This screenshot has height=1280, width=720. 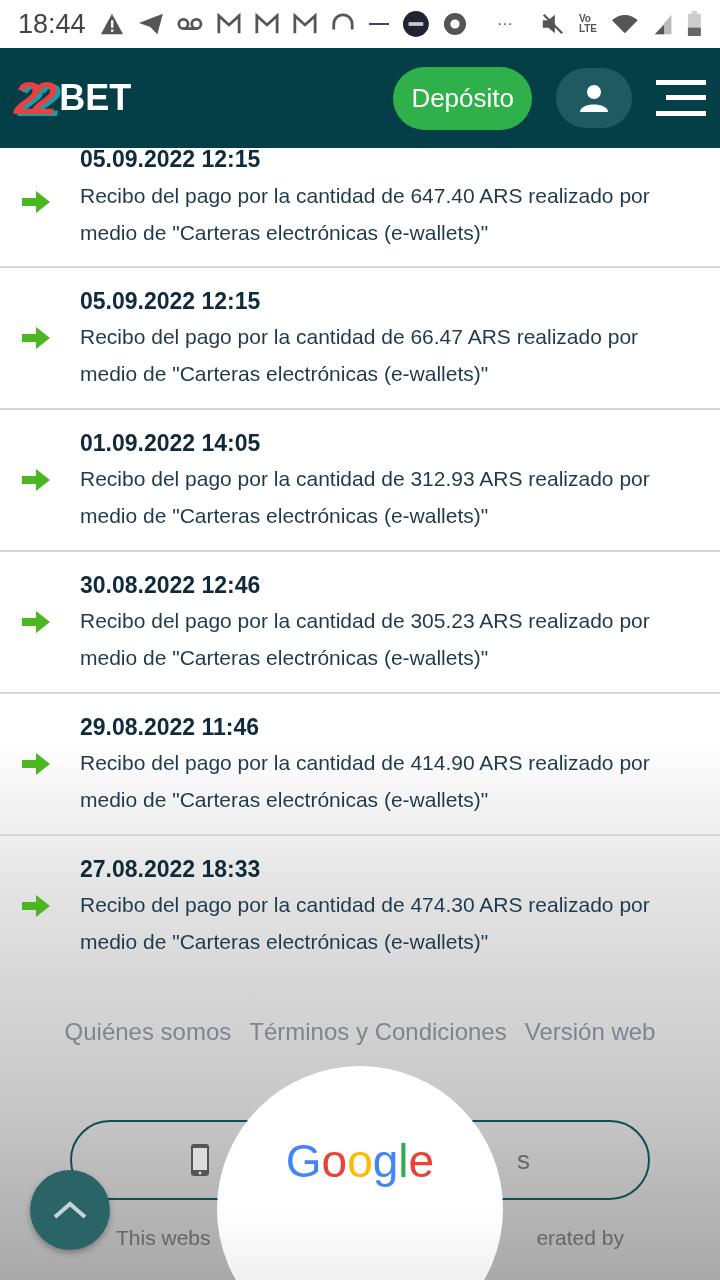 What do you see at coordinates (170, 727) in the screenshot?
I see `transaction-date: 29.08.2022 11:46` at bounding box center [170, 727].